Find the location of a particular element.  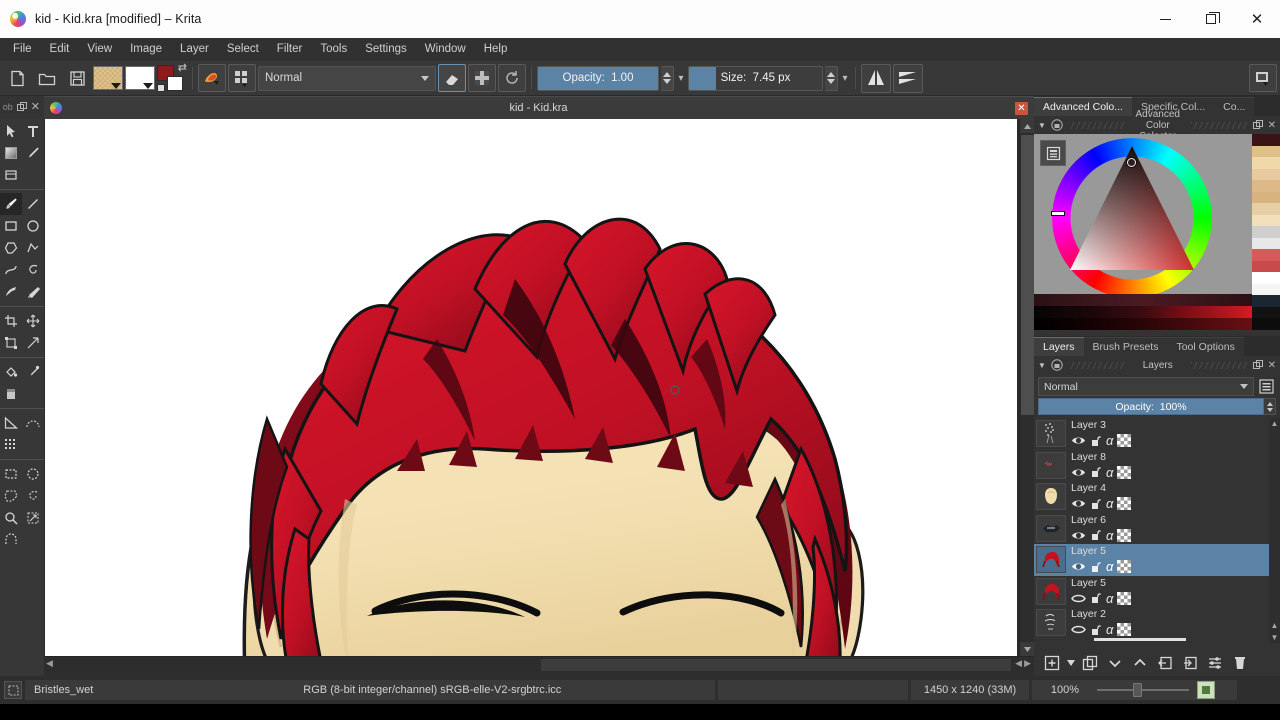

layer-name: Layer 5 is located at coordinates (1101, 583).